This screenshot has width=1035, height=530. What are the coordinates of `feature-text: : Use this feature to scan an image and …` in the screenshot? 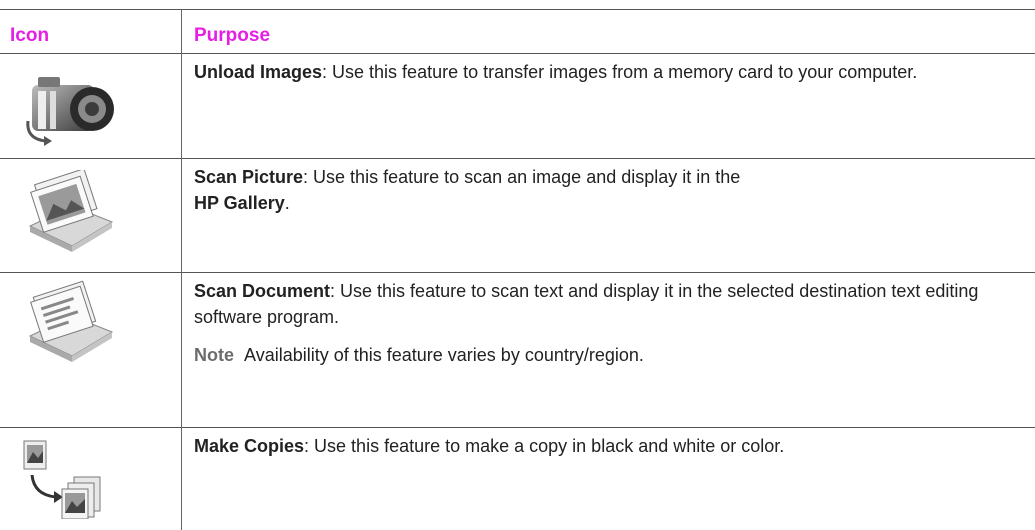 It's located at (522, 177).